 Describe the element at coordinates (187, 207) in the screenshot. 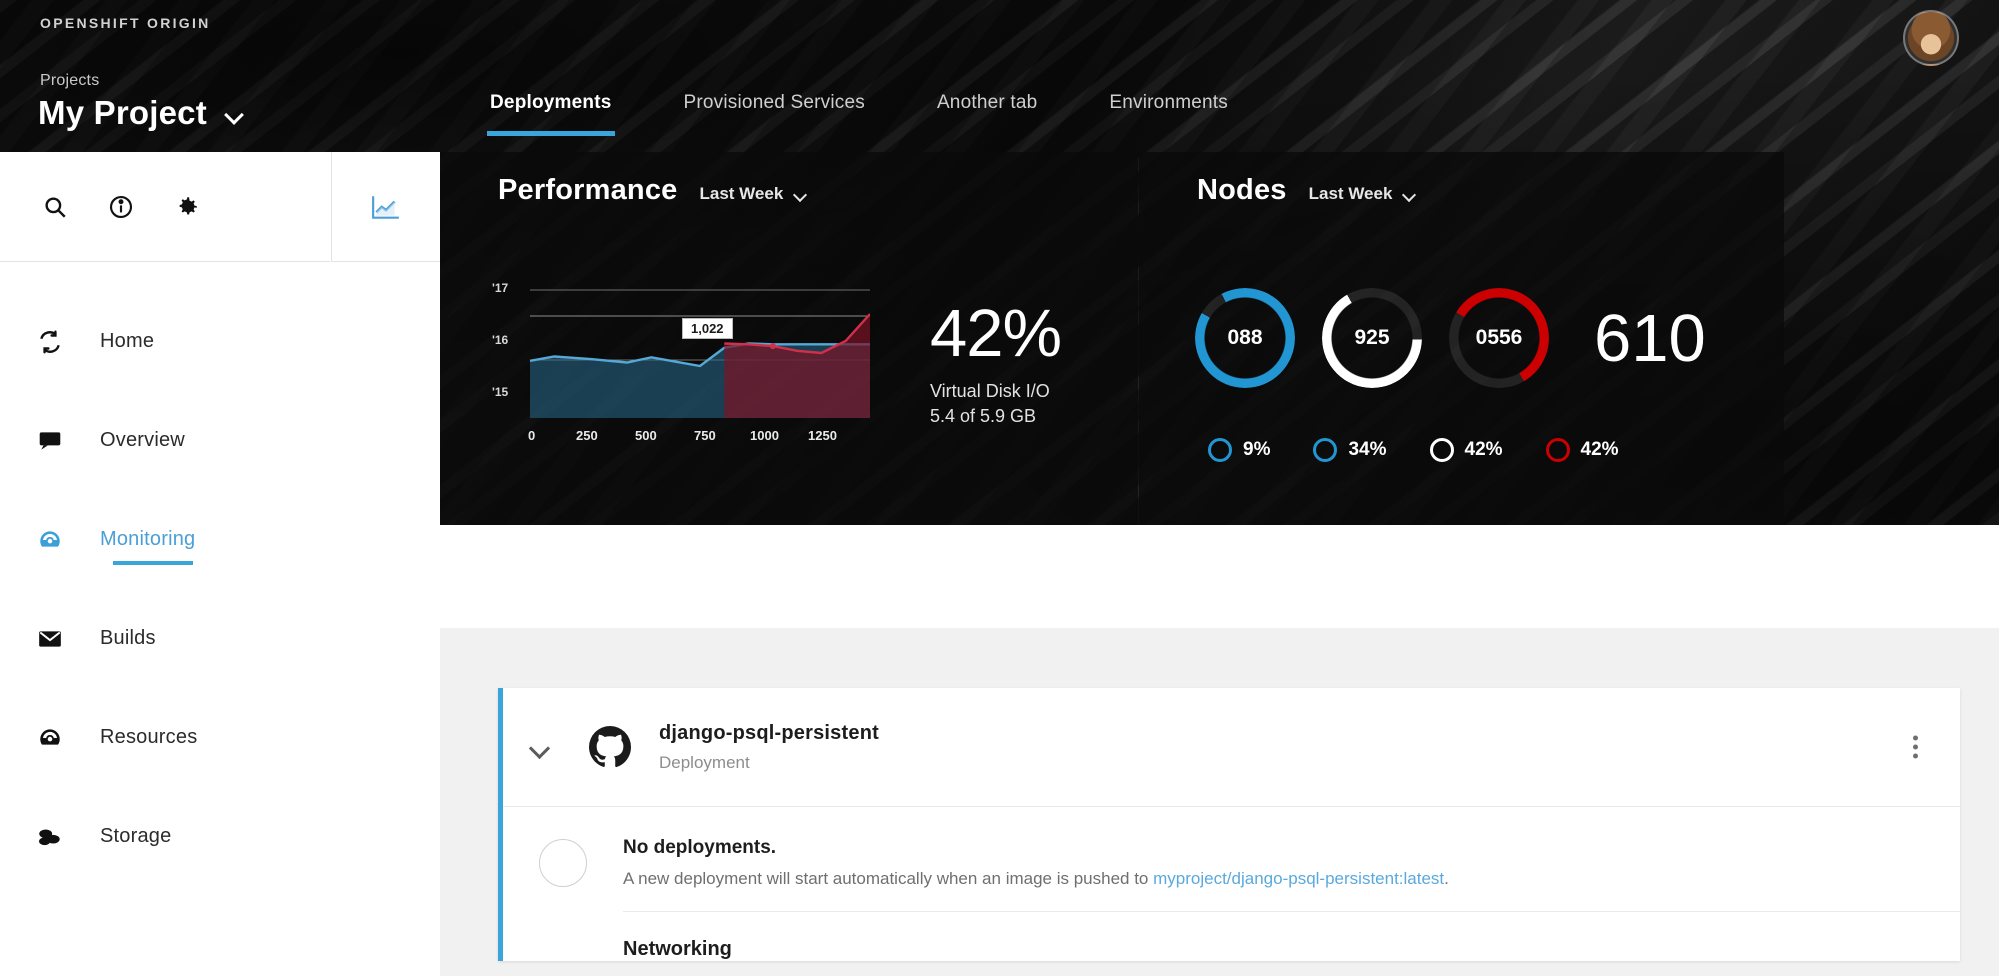

I see `gear-icon` at that location.